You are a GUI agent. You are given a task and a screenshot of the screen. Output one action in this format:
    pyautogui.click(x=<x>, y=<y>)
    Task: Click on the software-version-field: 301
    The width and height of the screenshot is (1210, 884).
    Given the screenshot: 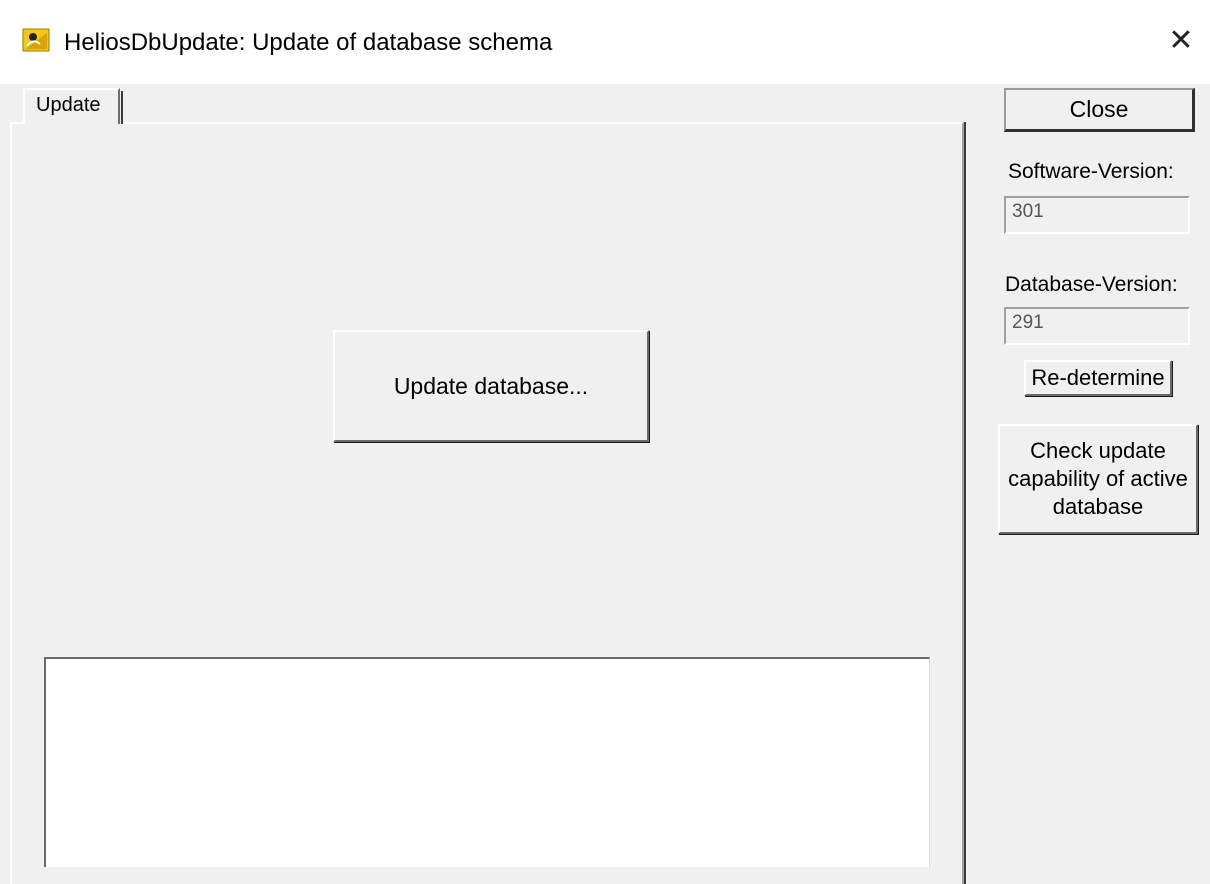 What is the action you would take?
    pyautogui.click(x=1097, y=215)
    